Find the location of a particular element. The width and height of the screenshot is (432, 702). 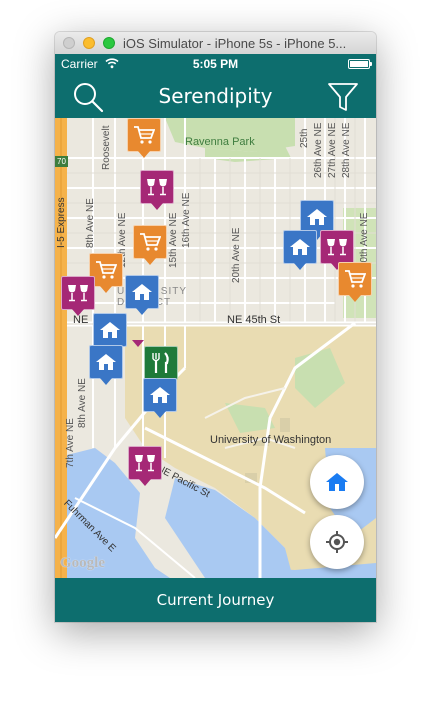

current-journey-button: Current Journey is located at coordinates (215, 600).